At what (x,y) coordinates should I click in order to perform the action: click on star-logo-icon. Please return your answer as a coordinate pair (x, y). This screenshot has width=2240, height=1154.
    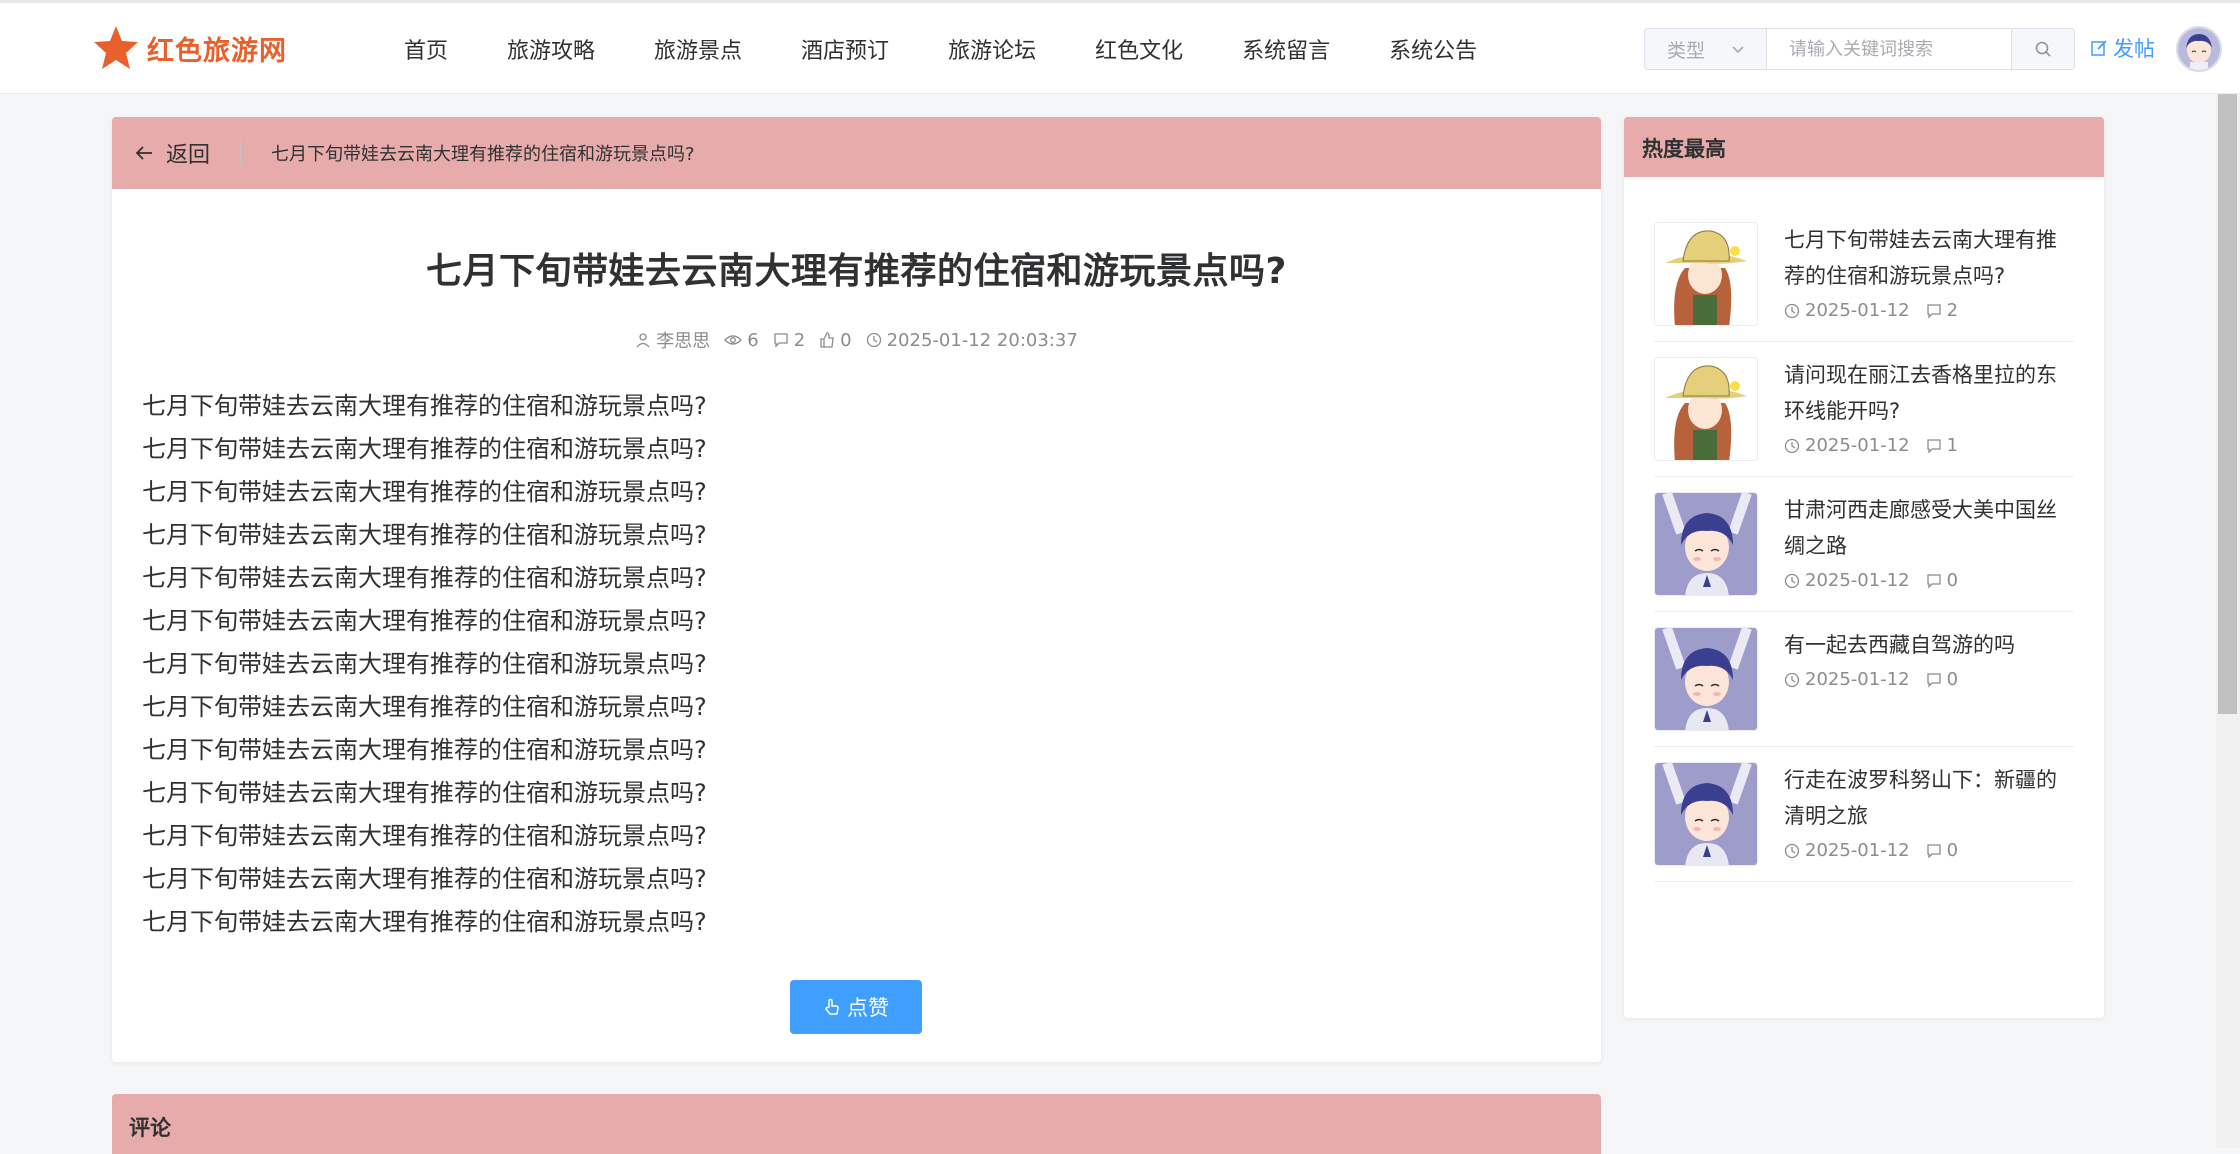
    Looking at the image, I should click on (116, 47).